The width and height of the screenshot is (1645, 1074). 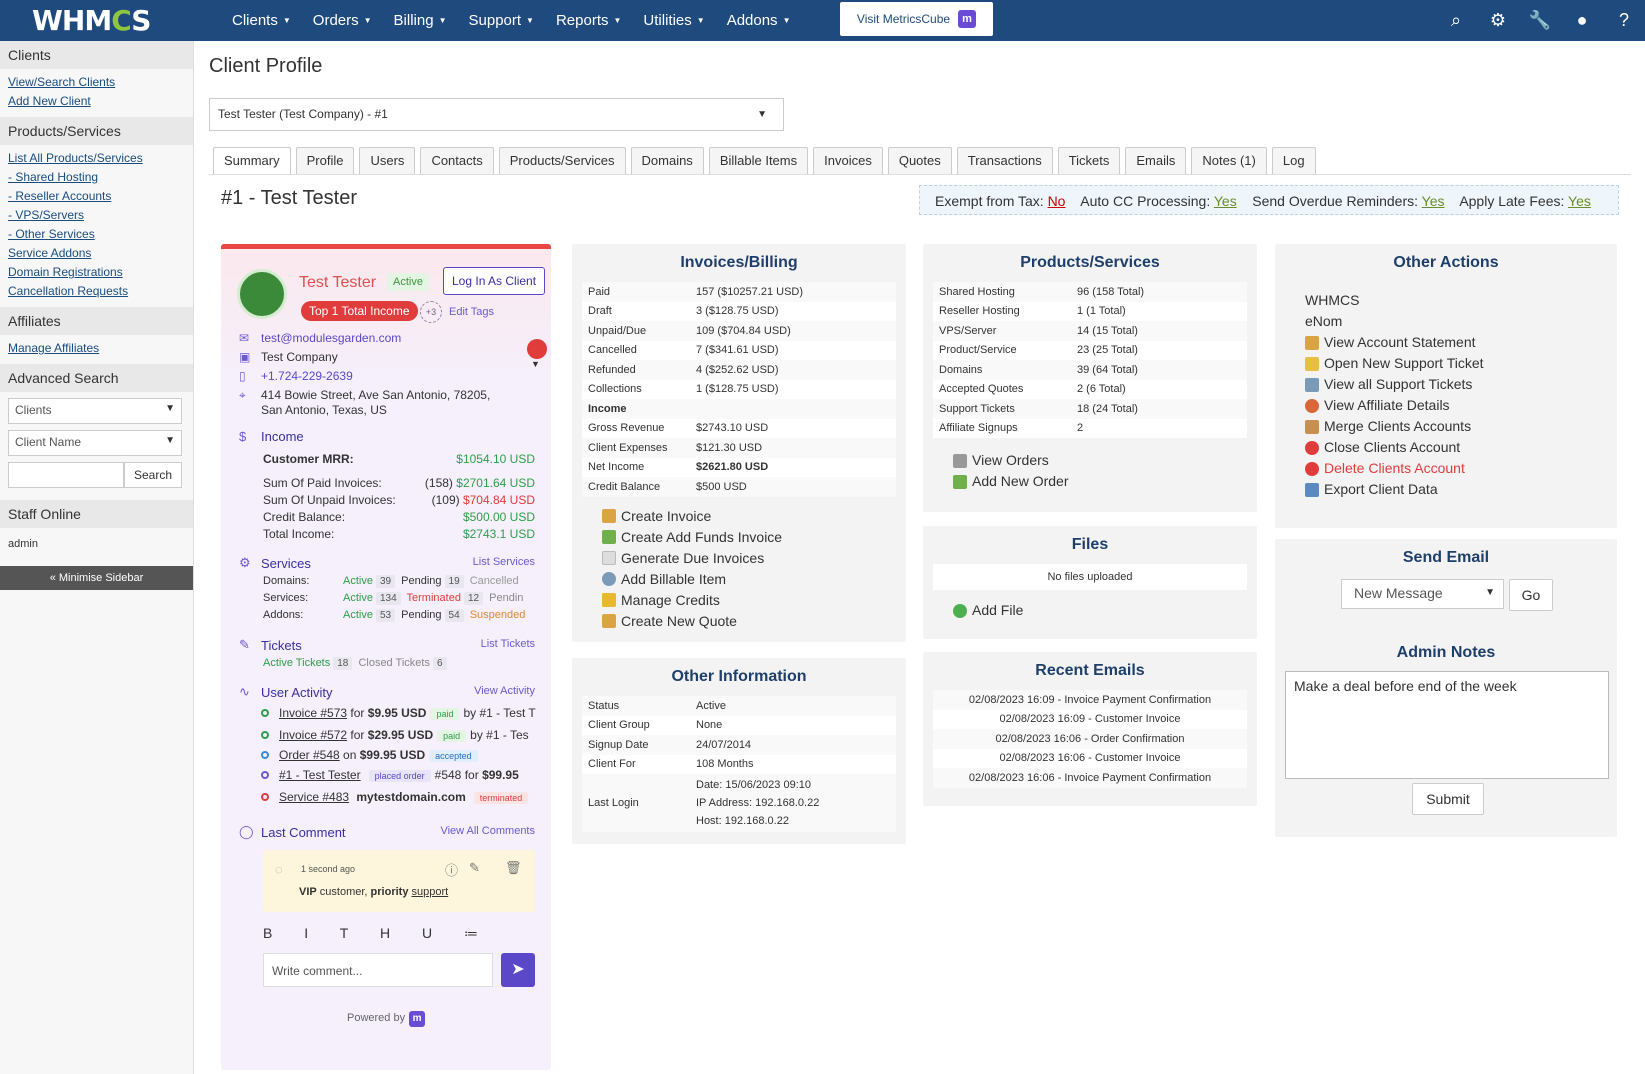 What do you see at coordinates (1225, 201) in the screenshot?
I see `auto-cc-value: Yes` at bounding box center [1225, 201].